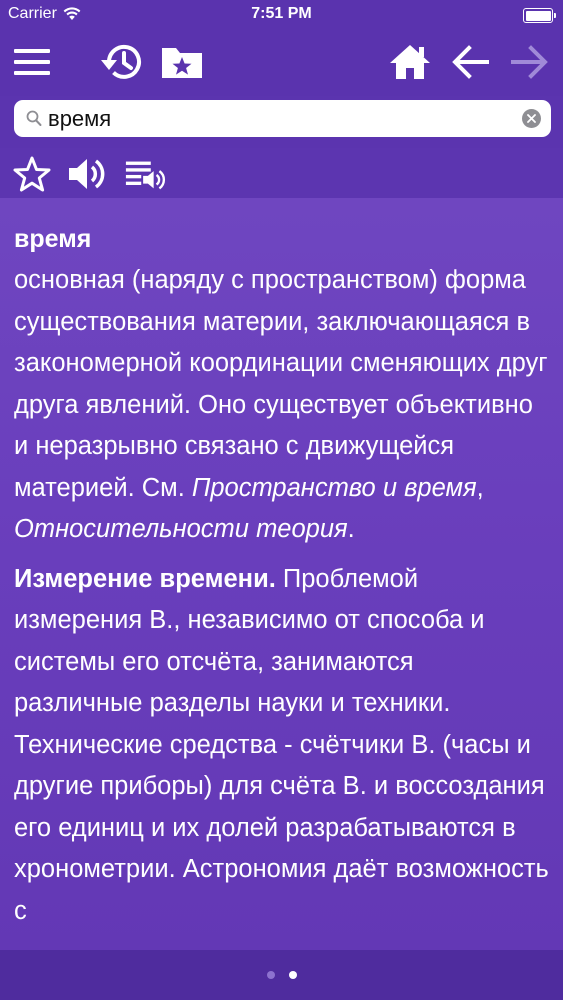 This screenshot has height=1000, width=563. I want to click on star-icon, so click(32, 174).